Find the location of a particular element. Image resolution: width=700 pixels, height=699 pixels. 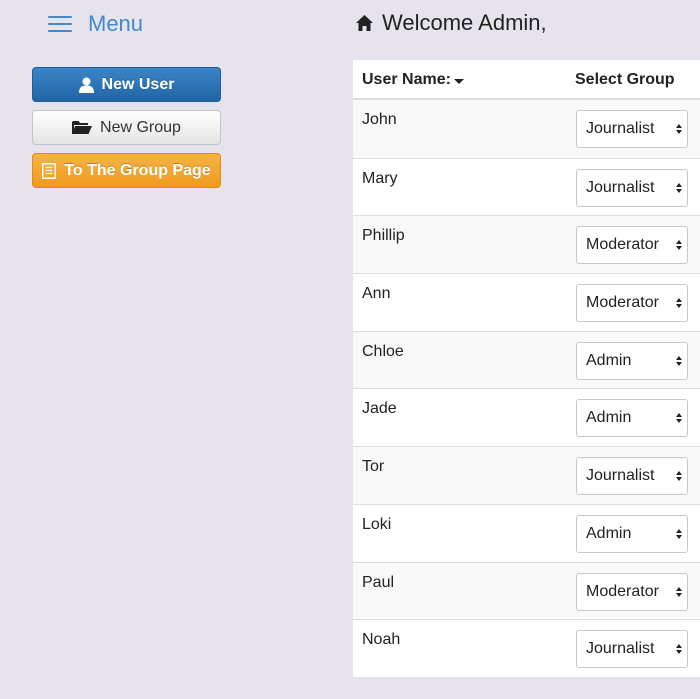

table-row: Phillip Moderator is located at coordinates (526, 244).